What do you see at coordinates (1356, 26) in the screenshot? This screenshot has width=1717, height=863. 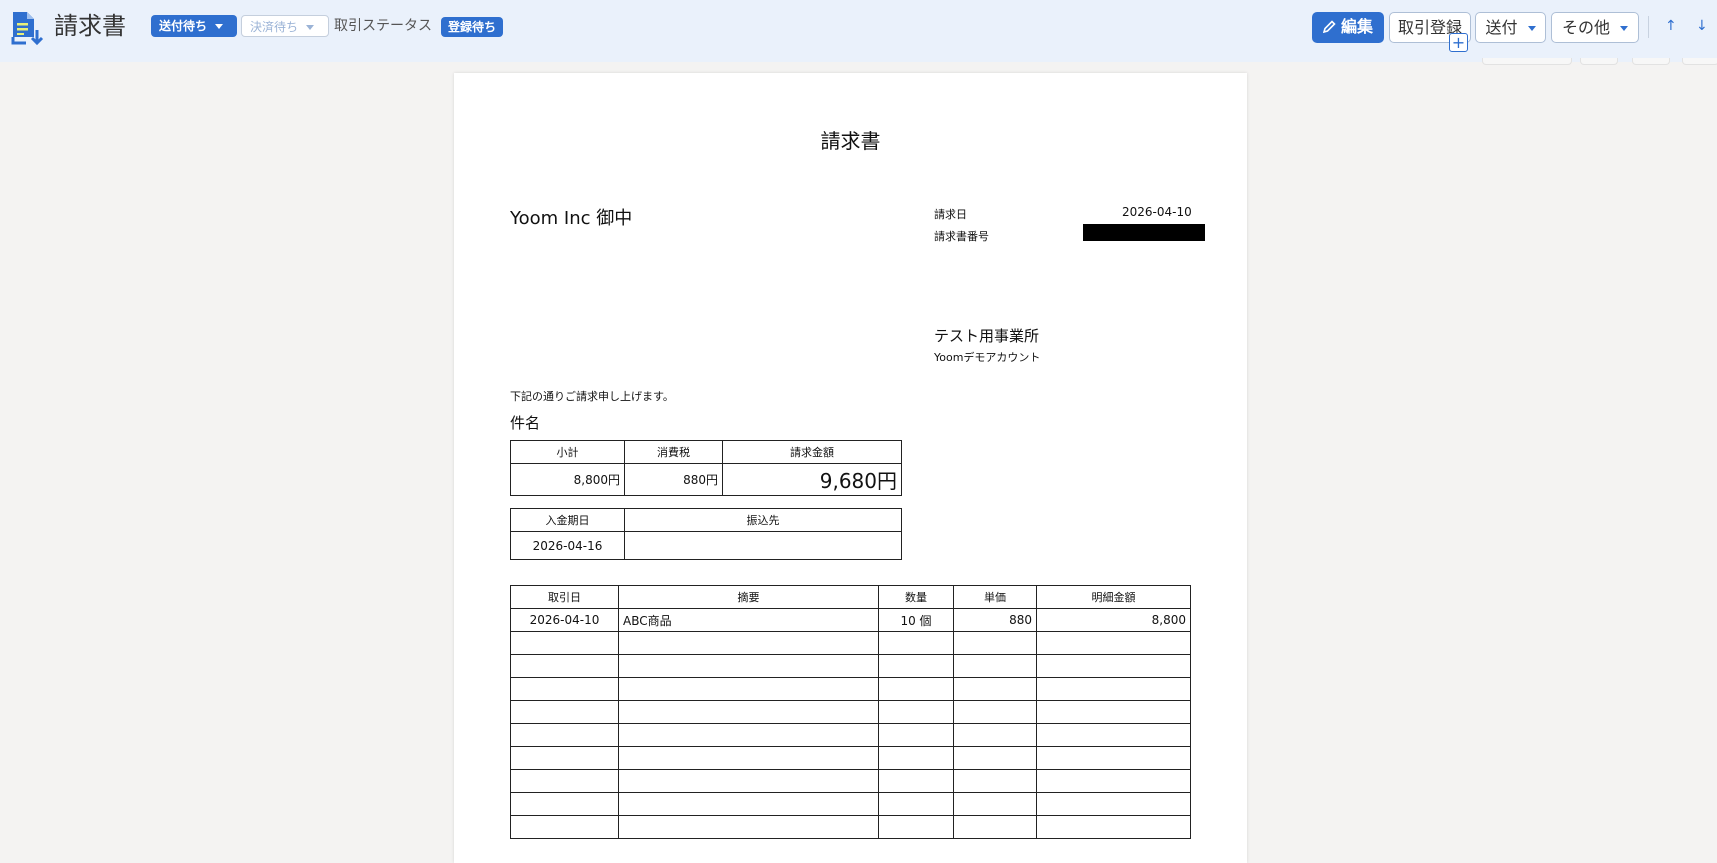 I see `edit-button-label: 編集` at bounding box center [1356, 26].